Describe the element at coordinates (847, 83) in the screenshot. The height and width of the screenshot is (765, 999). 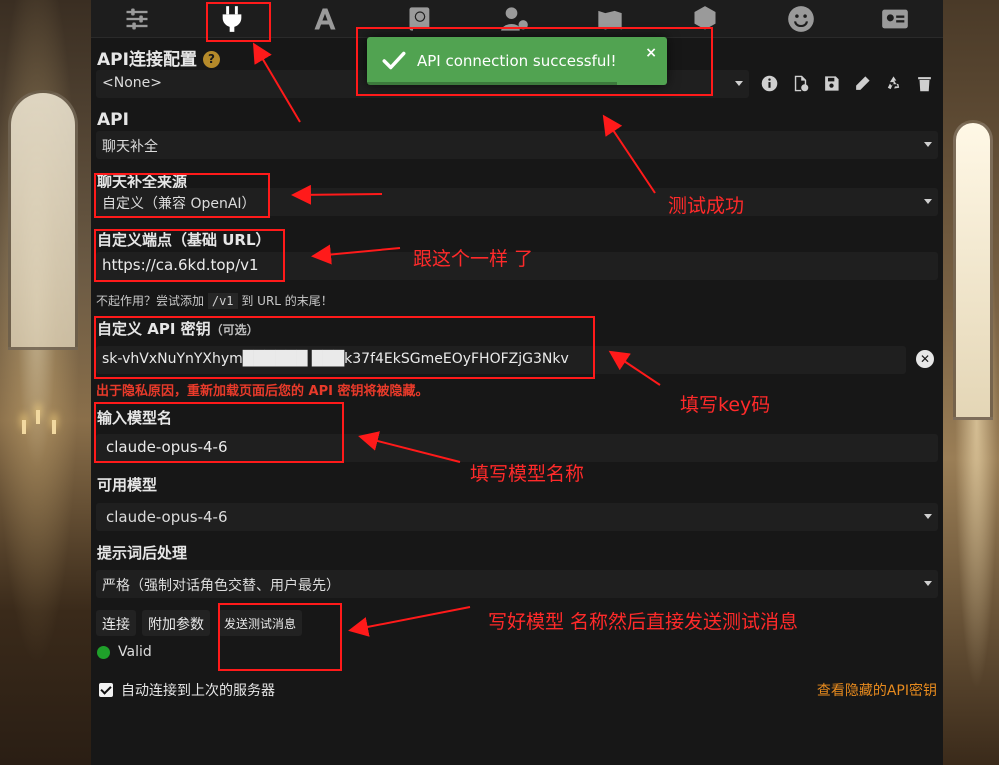
I see `profile-toolbar` at that location.